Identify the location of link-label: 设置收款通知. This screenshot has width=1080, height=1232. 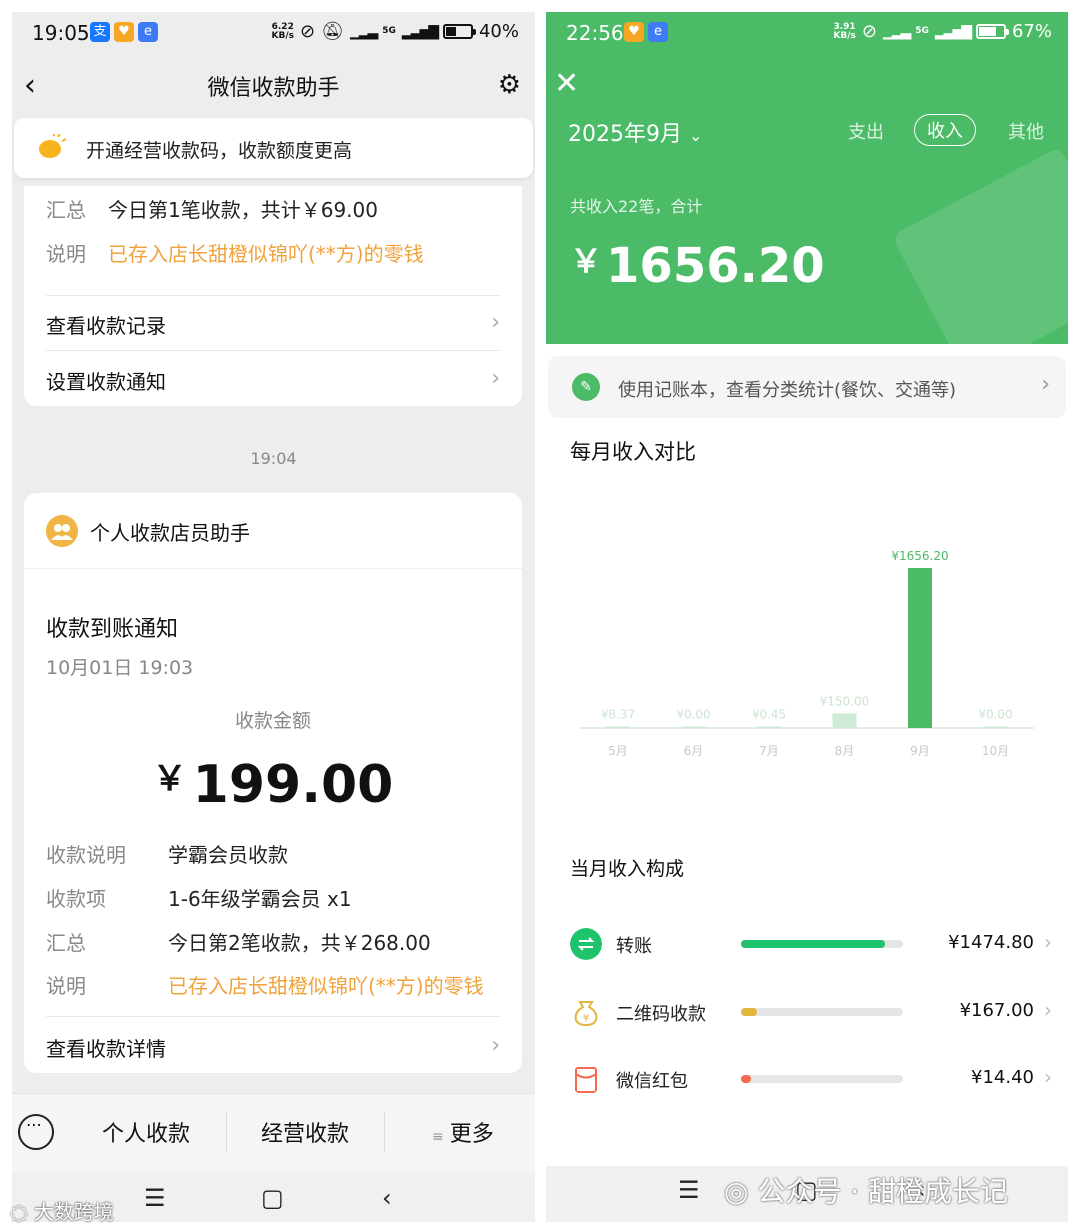
(106, 382).